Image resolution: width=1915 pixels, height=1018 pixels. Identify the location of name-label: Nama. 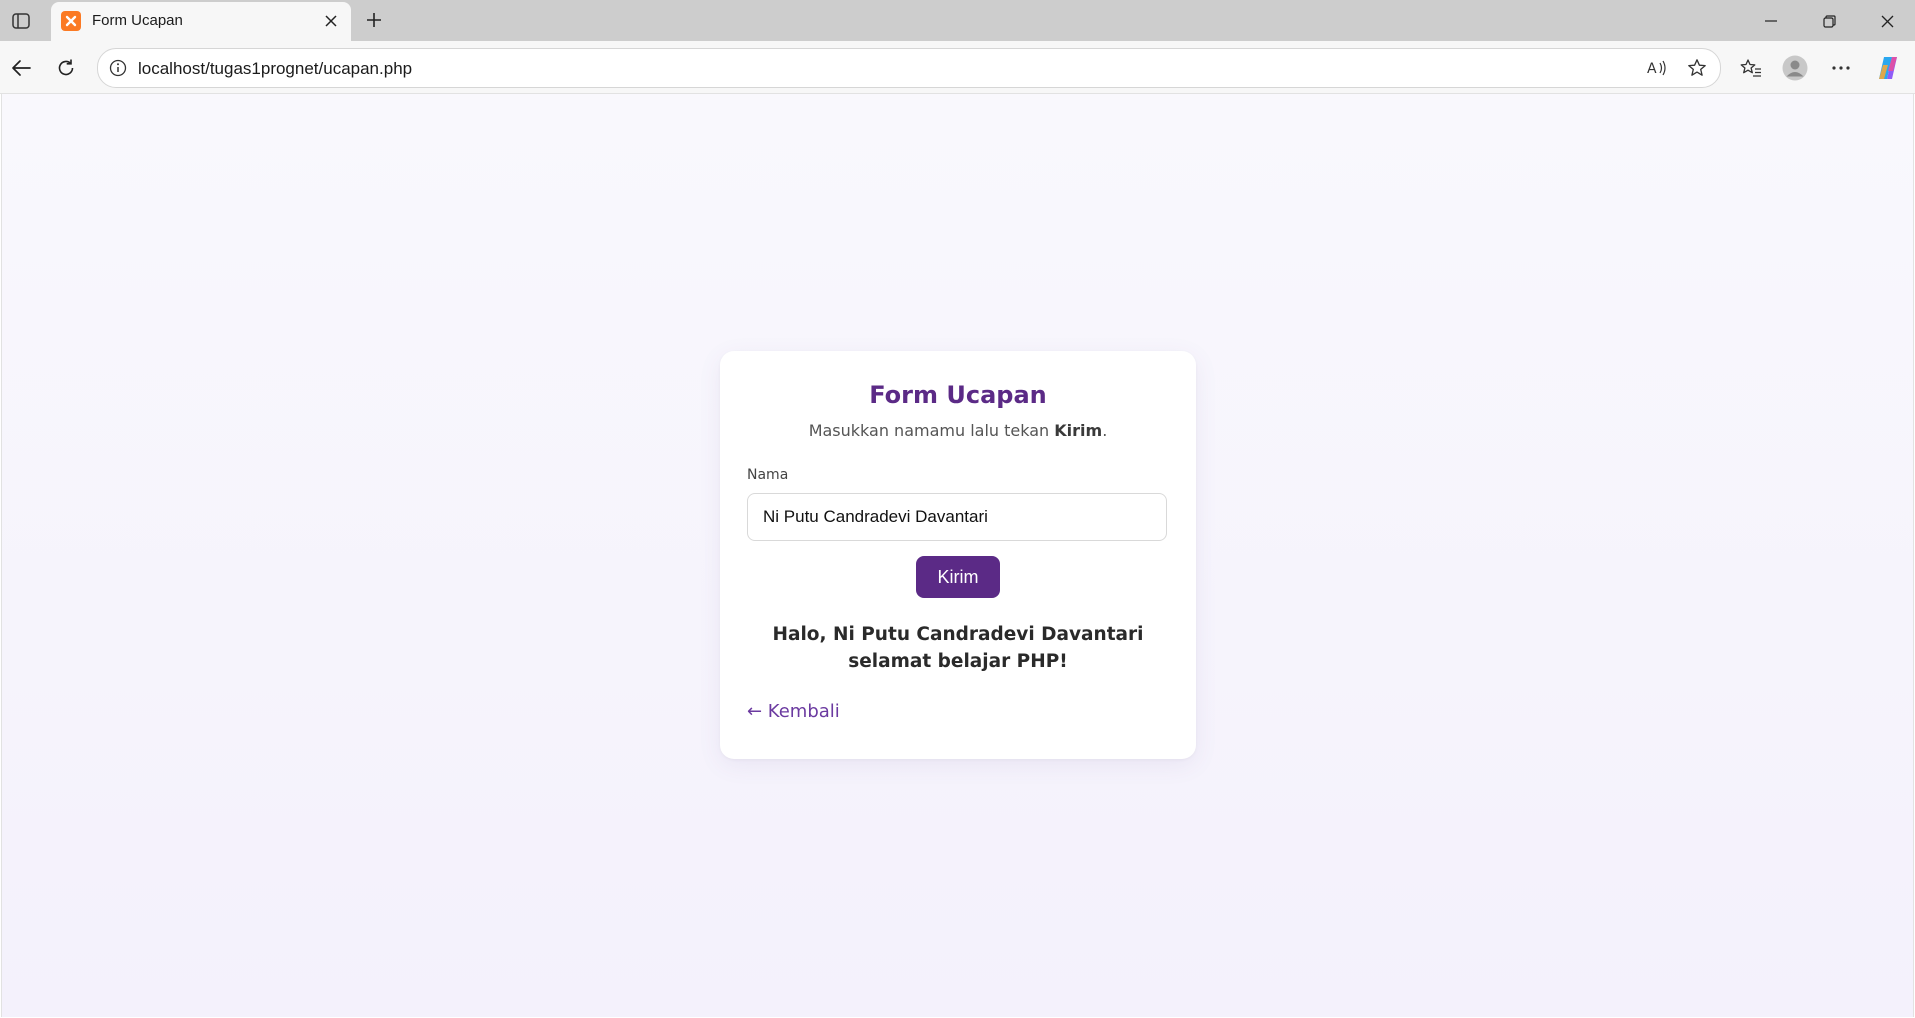
(768, 475).